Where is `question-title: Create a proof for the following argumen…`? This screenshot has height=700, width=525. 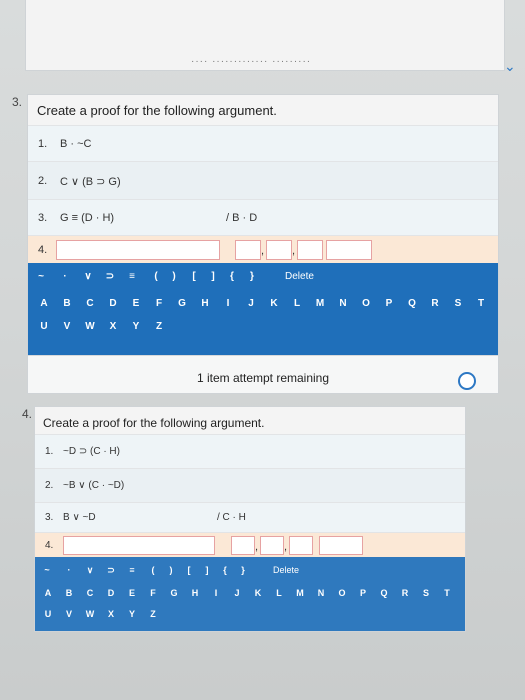 question-title: Create a proof for the following argumen… is located at coordinates (157, 110).